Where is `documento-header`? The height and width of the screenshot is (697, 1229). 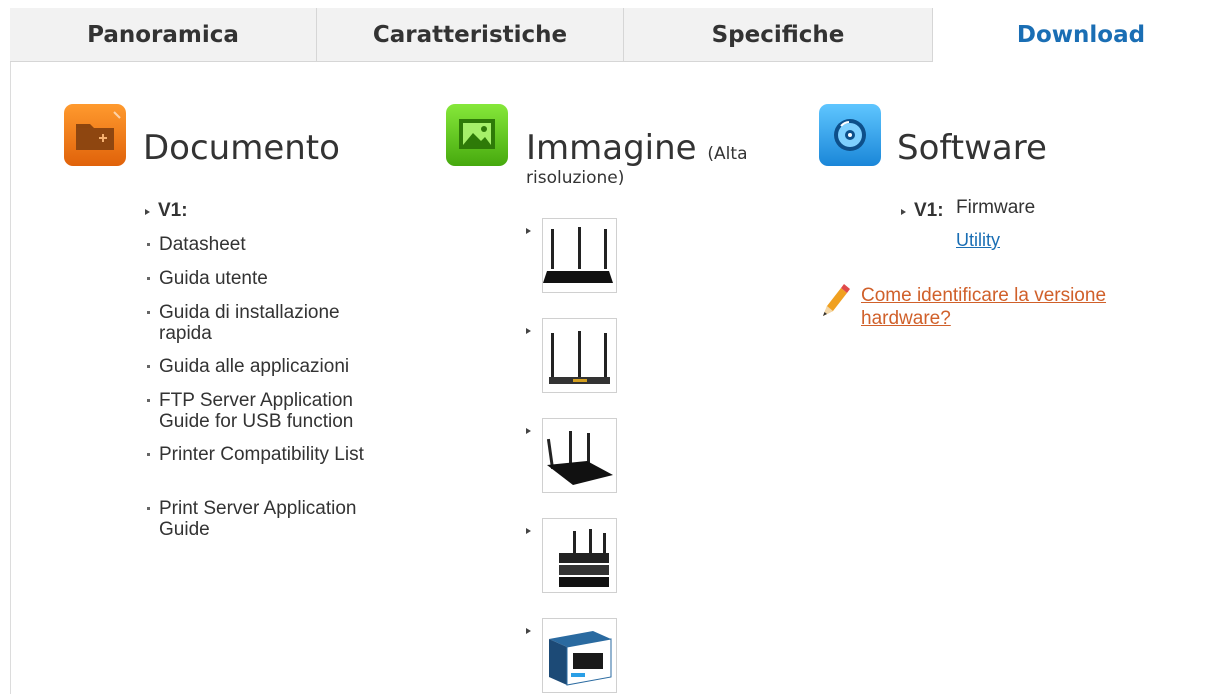
documento-header is located at coordinates (95, 135).